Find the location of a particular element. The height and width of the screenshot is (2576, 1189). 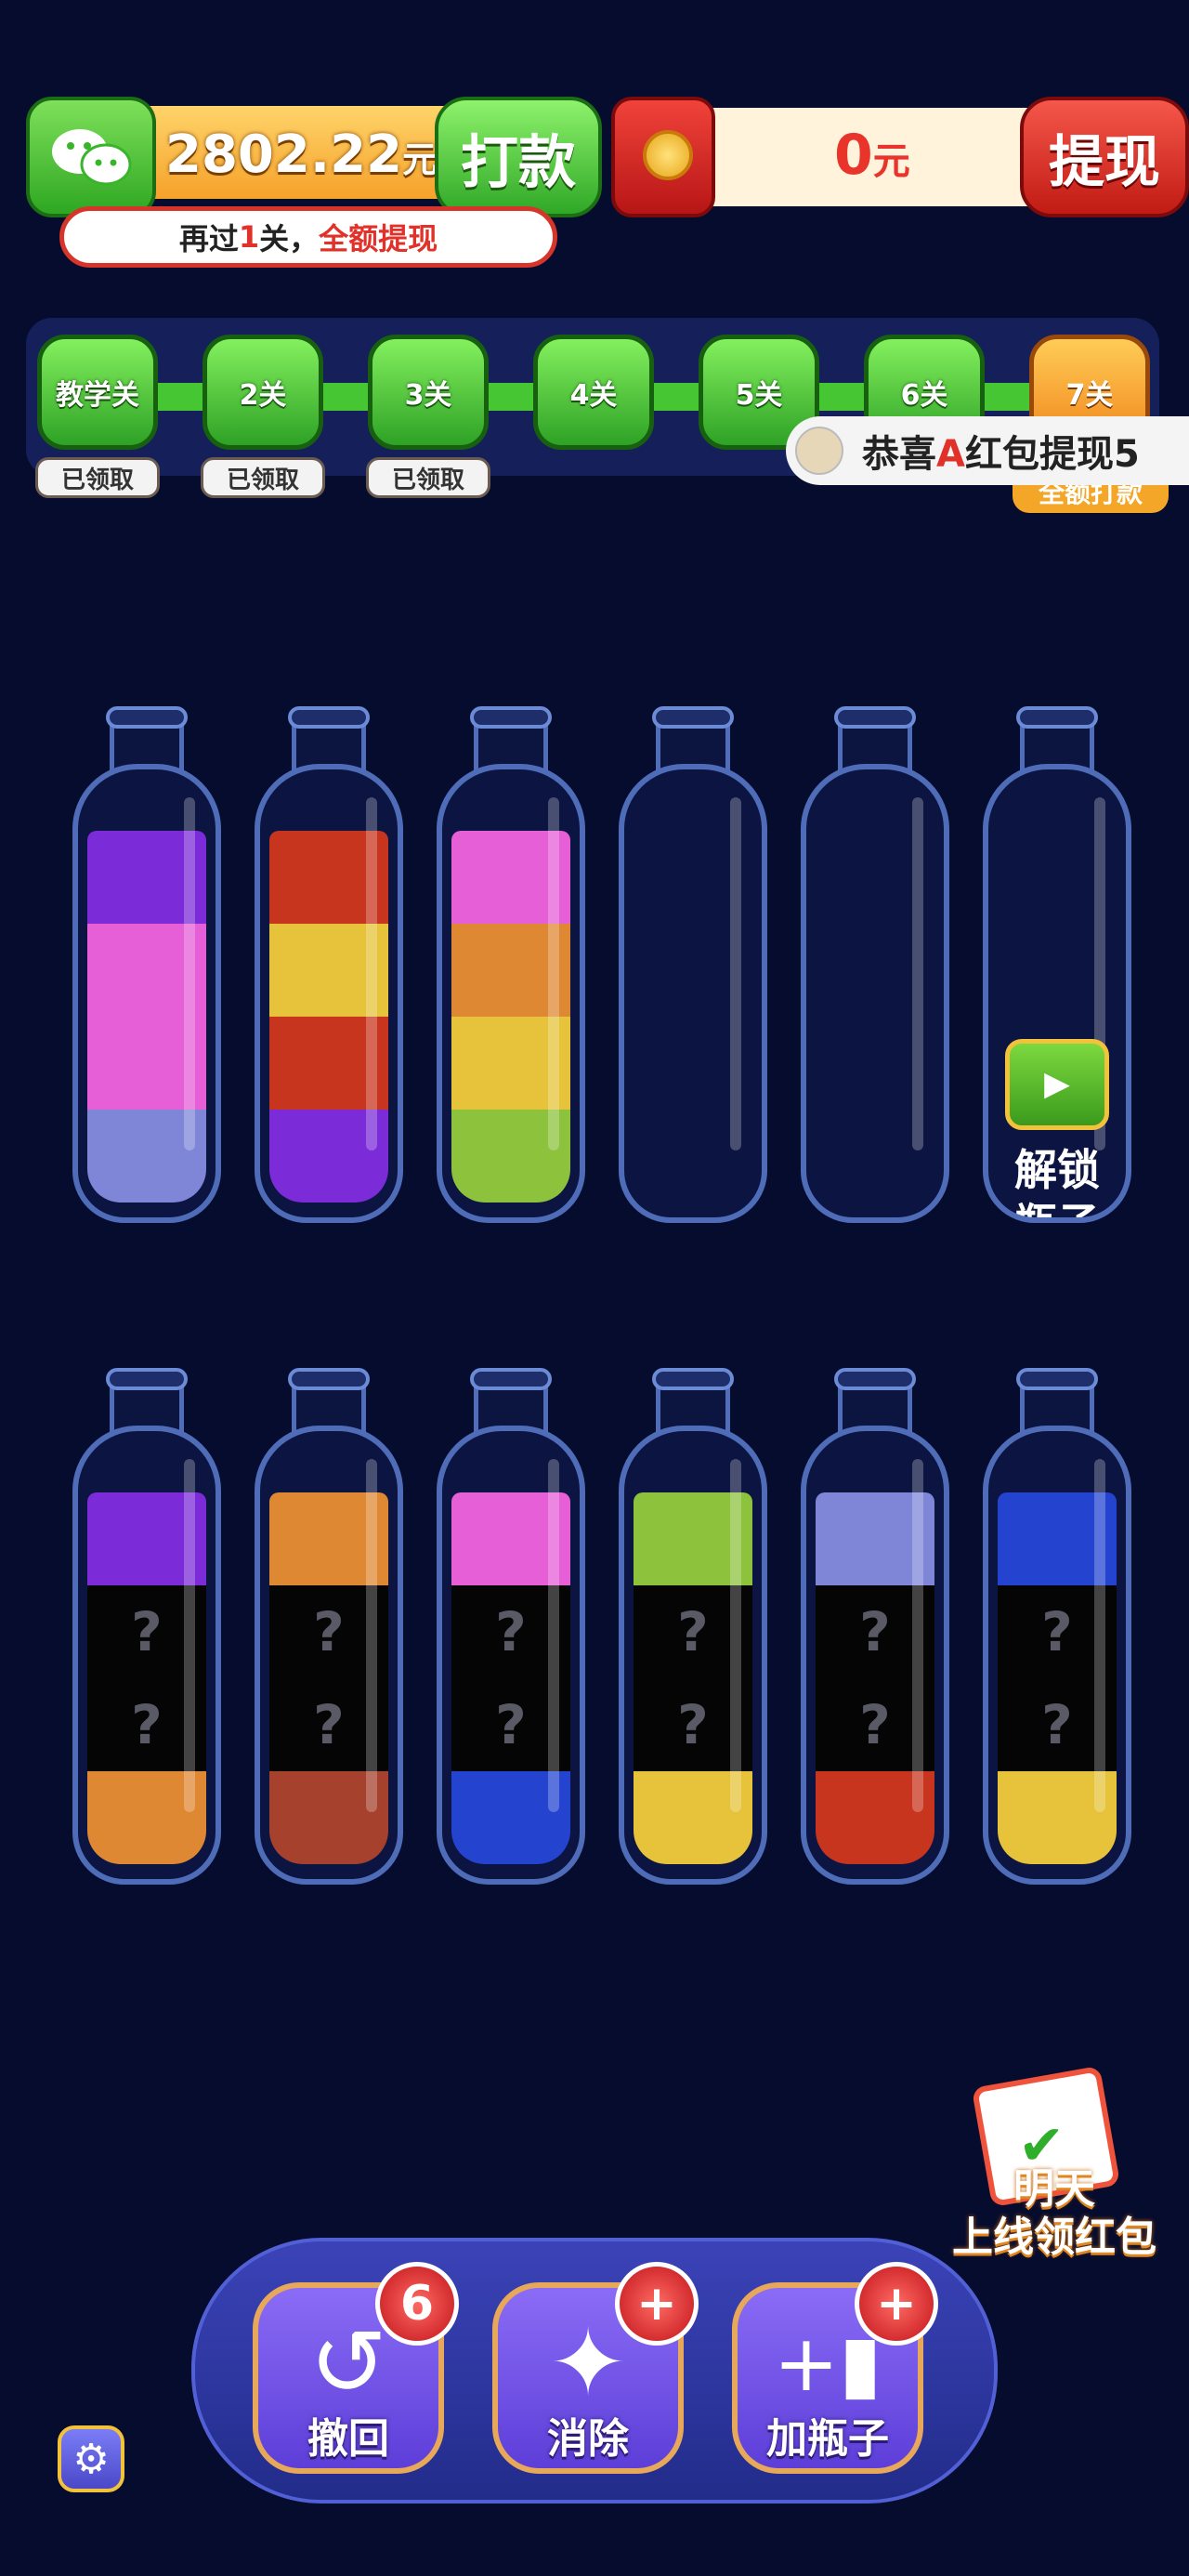

wallet-panel: 2802.22元 打款 is located at coordinates (314, 157).